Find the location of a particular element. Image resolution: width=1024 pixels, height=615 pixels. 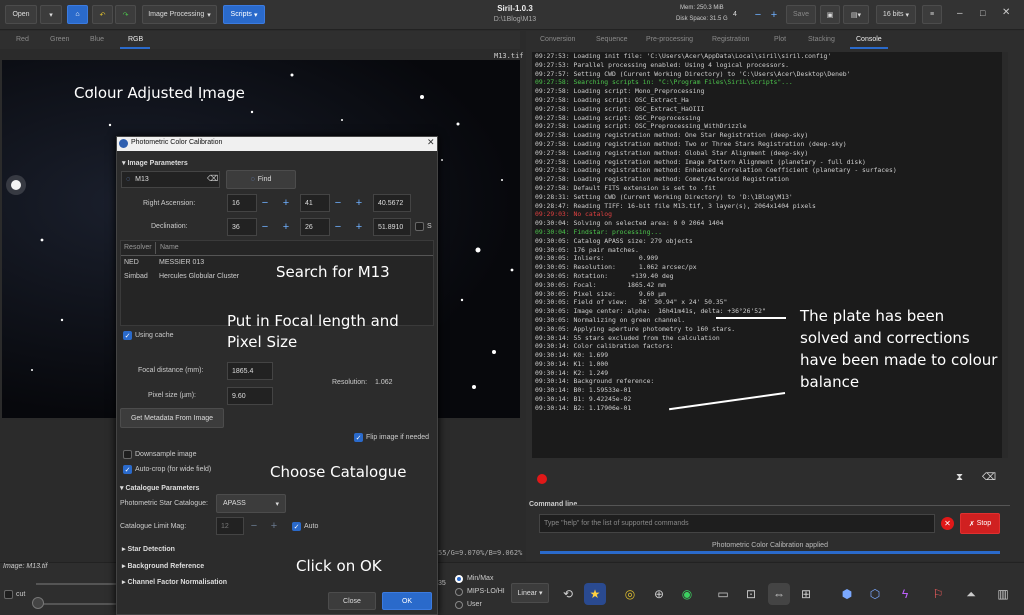

sync-icon: ⟲ is located at coordinates (568, 594).